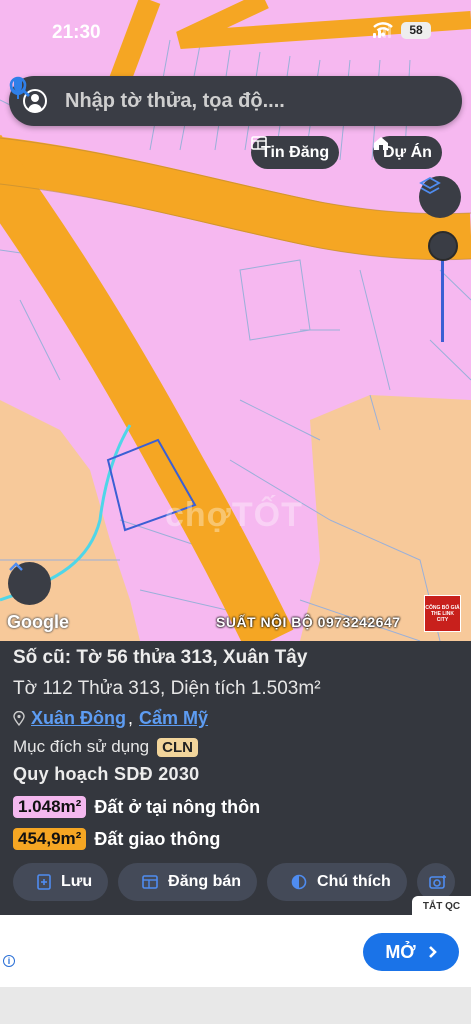  What do you see at coordinates (440, 197) in the screenshot?
I see `layers-button` at bounding box center [440, 197].